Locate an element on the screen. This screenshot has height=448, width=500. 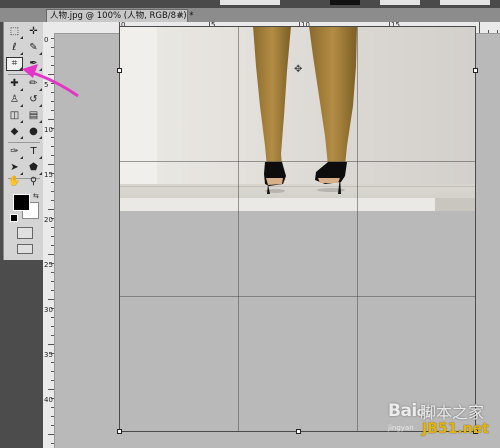
shape-tool-icon: ⬟ is located at coordinates (33, 168).